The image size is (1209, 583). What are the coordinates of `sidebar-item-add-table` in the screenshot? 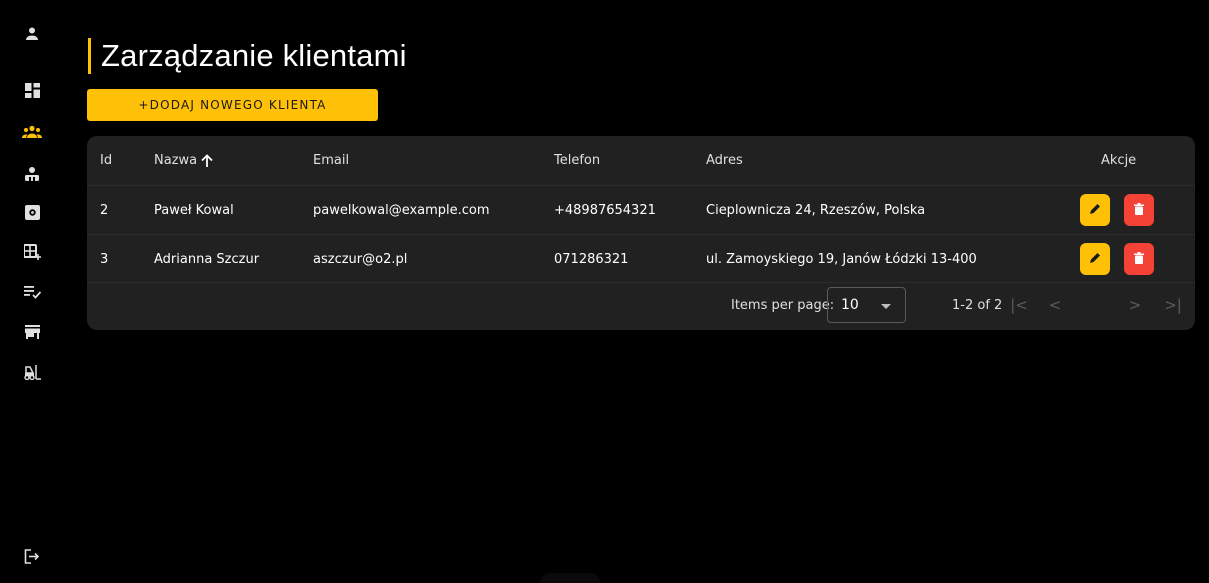 It's located at (32, 252).